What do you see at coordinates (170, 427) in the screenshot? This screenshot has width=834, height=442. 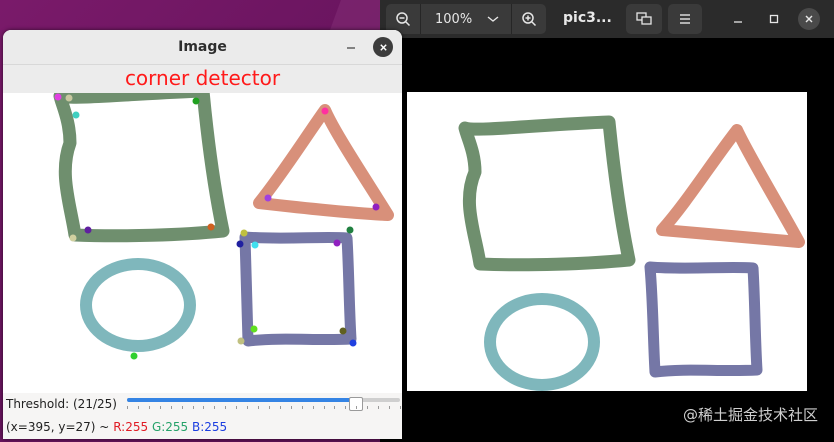 I see `green-value: G:255` at bounding box center [170, 427].